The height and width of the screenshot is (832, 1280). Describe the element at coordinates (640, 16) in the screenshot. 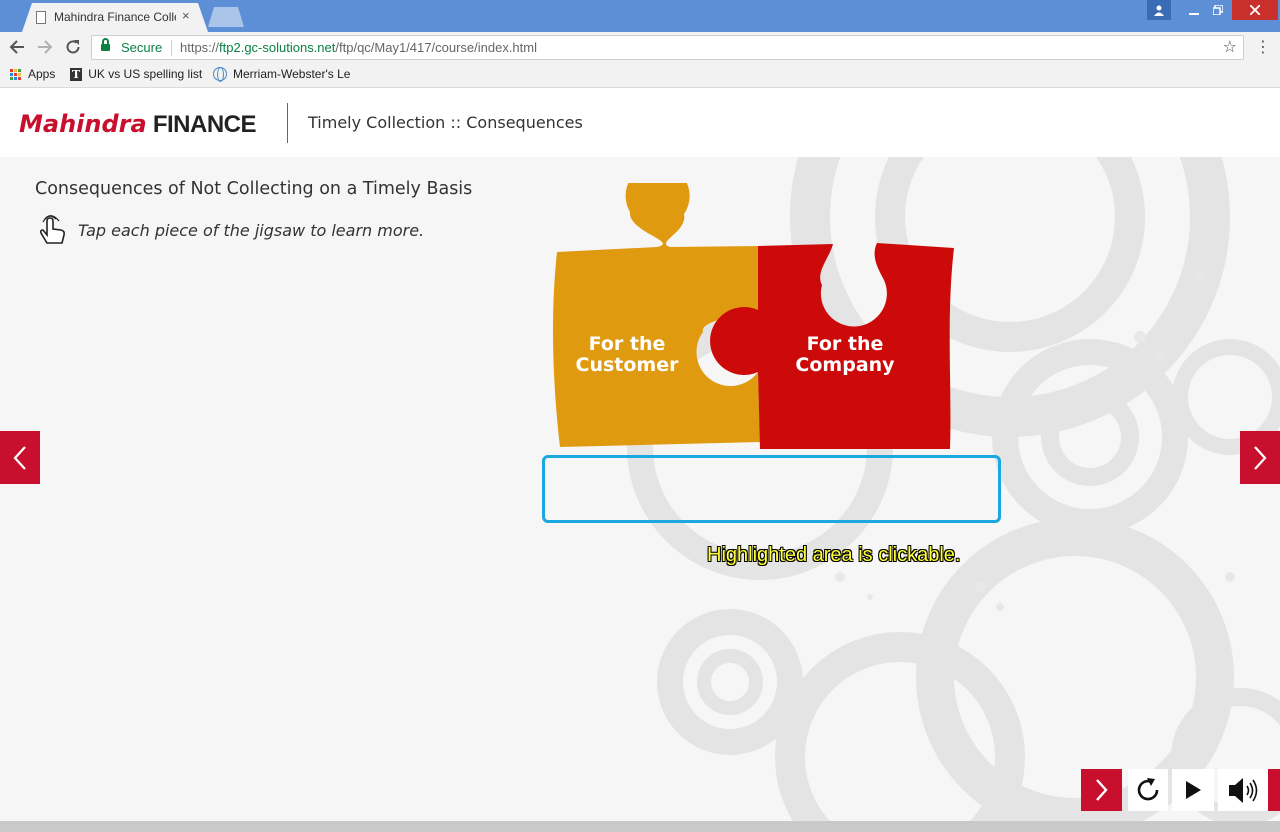

I see `browser-tab-bar: Mahindra Finance Collect ×` at that location.